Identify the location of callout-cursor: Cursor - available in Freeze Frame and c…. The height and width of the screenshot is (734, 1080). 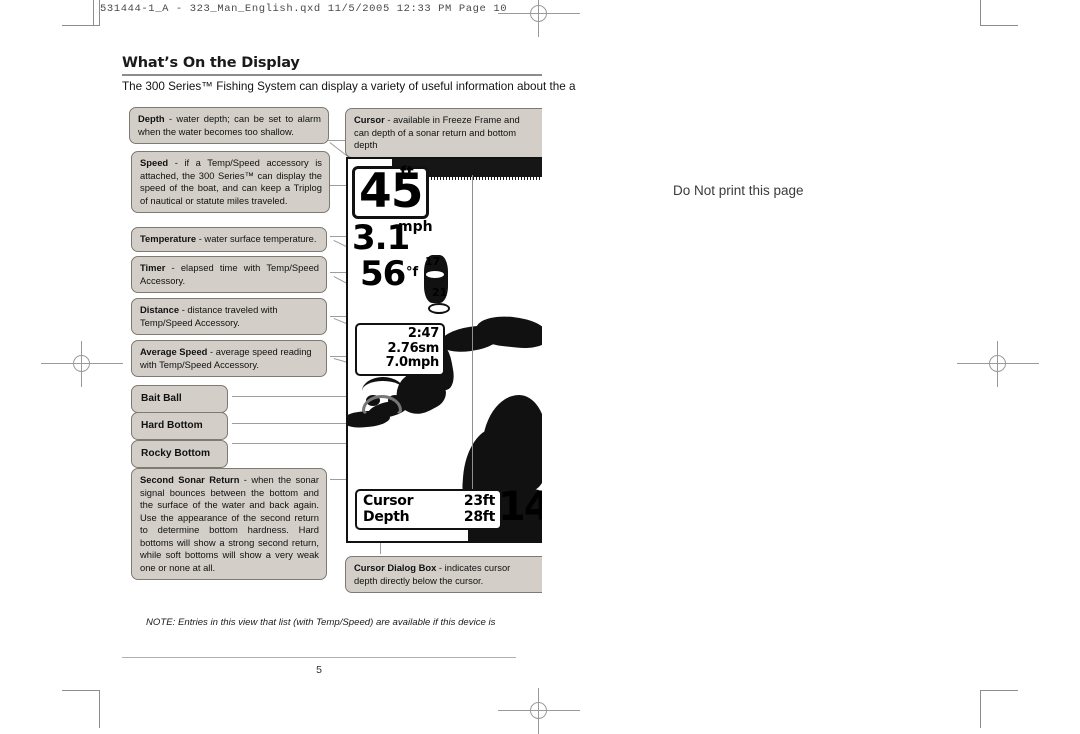
(443, 133).